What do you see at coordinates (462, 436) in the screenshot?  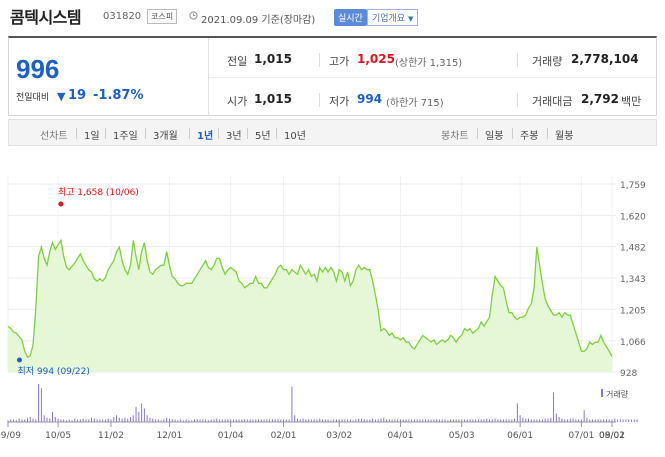 I see `x-tick-label: 05/03` at bounding box center [462, 436].